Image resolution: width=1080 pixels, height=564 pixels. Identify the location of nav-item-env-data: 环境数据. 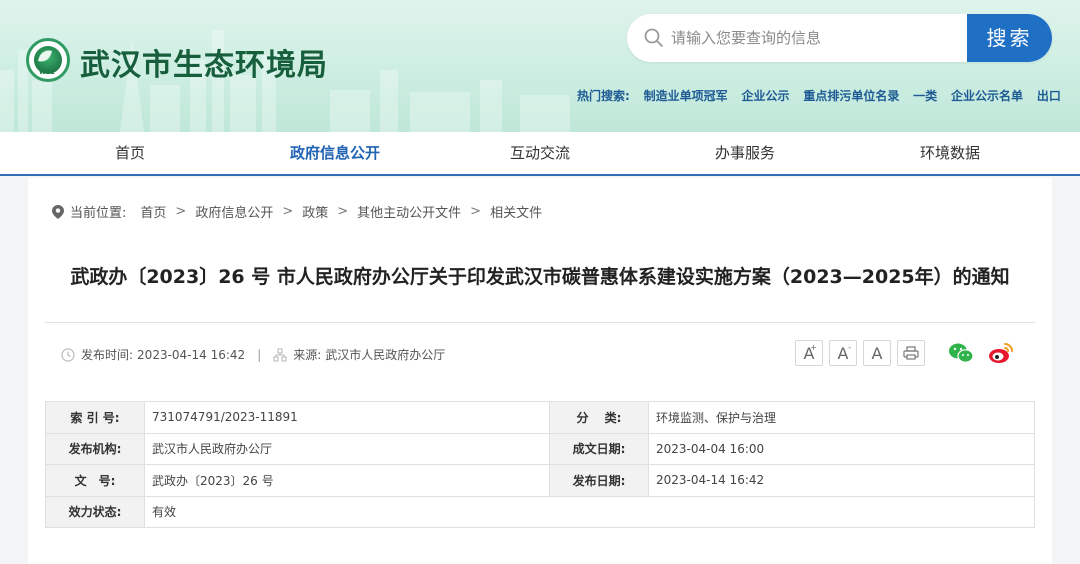
(950, 153).